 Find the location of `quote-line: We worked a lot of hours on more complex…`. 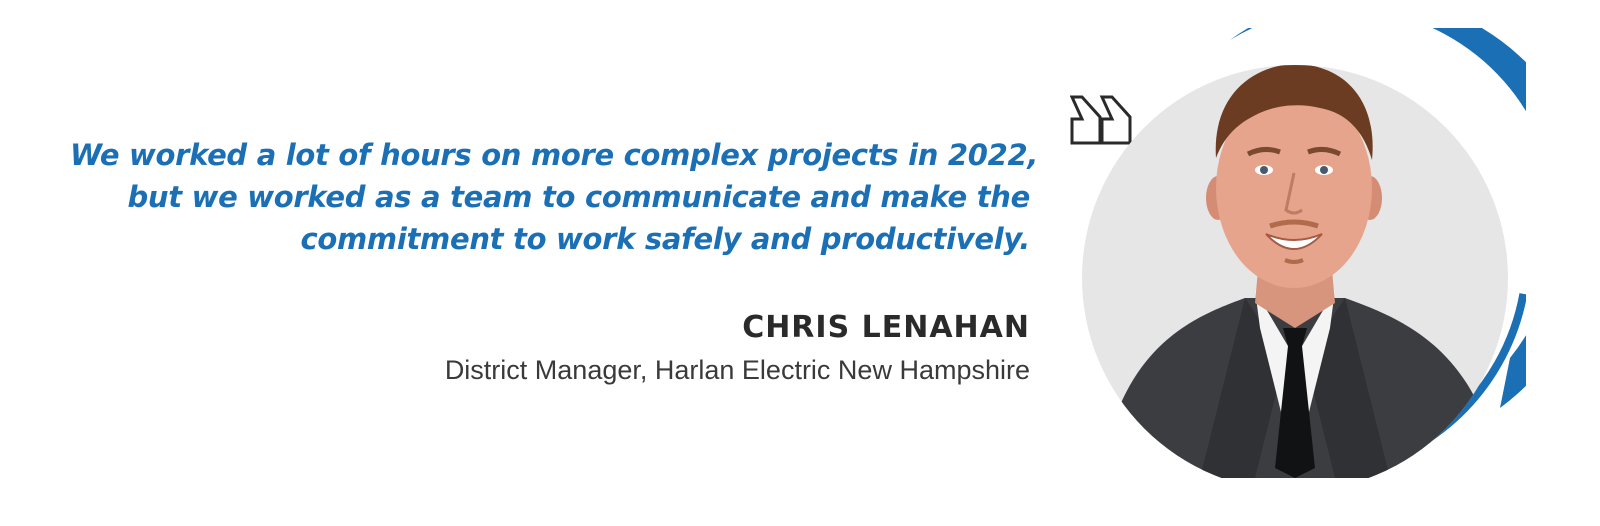

quote-line: We worked a lot of hours on more complex… is located at coordinates (554, 155).